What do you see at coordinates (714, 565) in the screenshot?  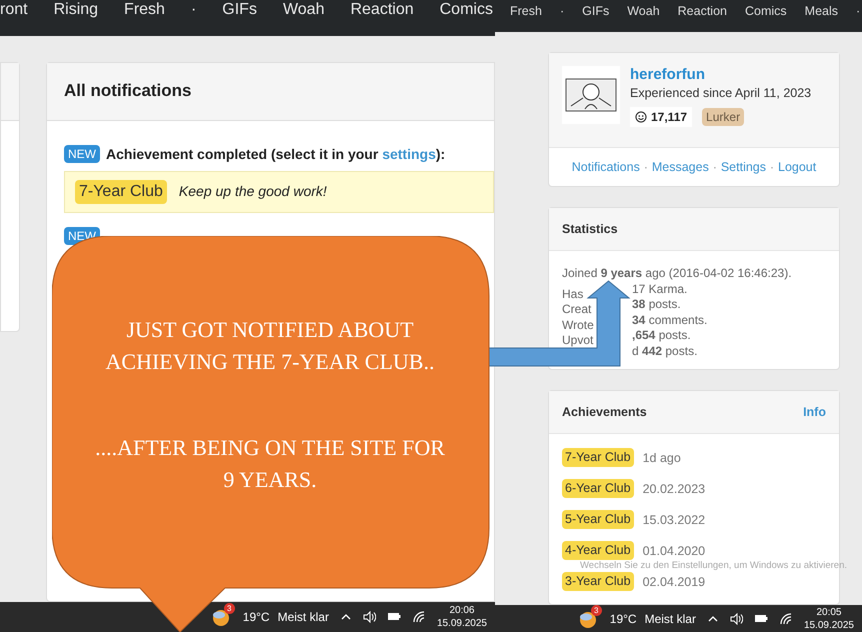 I see `activation-notice: Wechseln Sie zu den Einstellungen, um Windows zu aktivieren.` at bounding box center [714, 565].